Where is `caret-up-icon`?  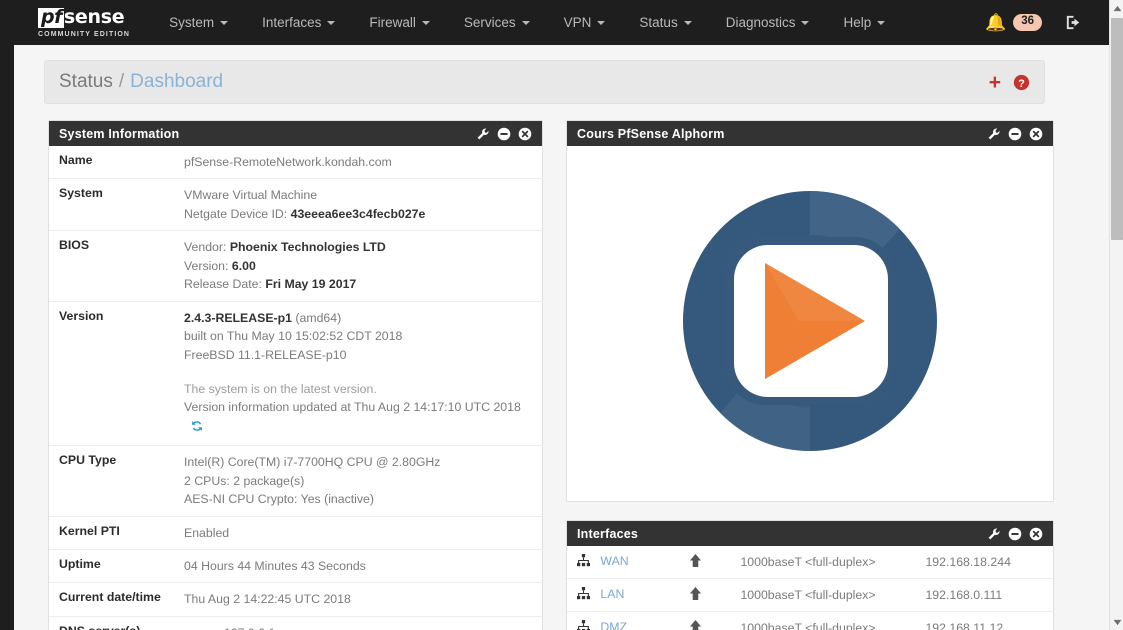
caret-up-icon is located at coordinates (1116, 8).